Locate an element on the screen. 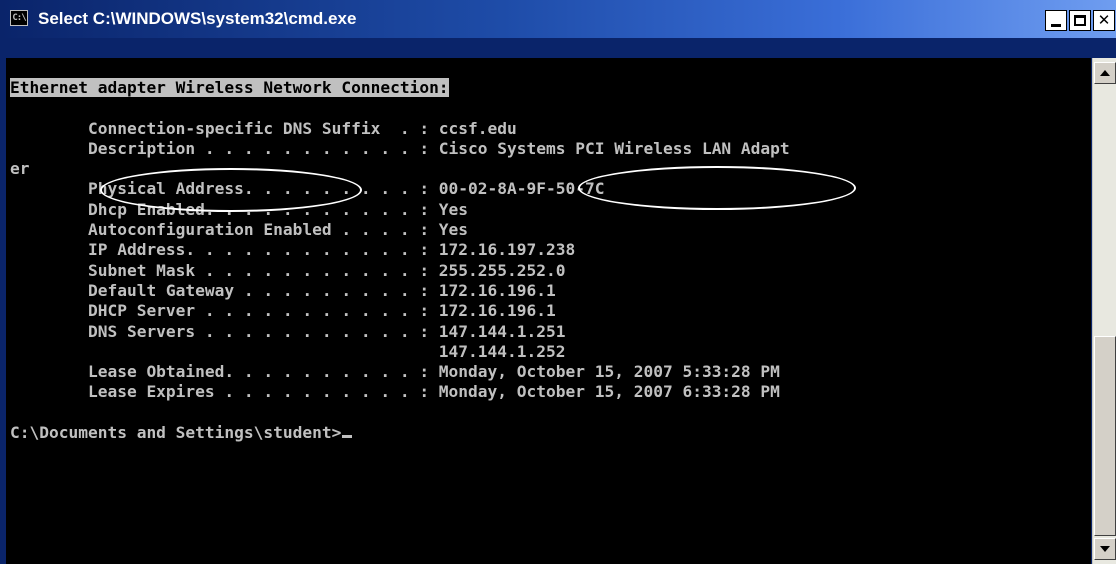  scroll-up-button is located at coordinates (1105, 73).